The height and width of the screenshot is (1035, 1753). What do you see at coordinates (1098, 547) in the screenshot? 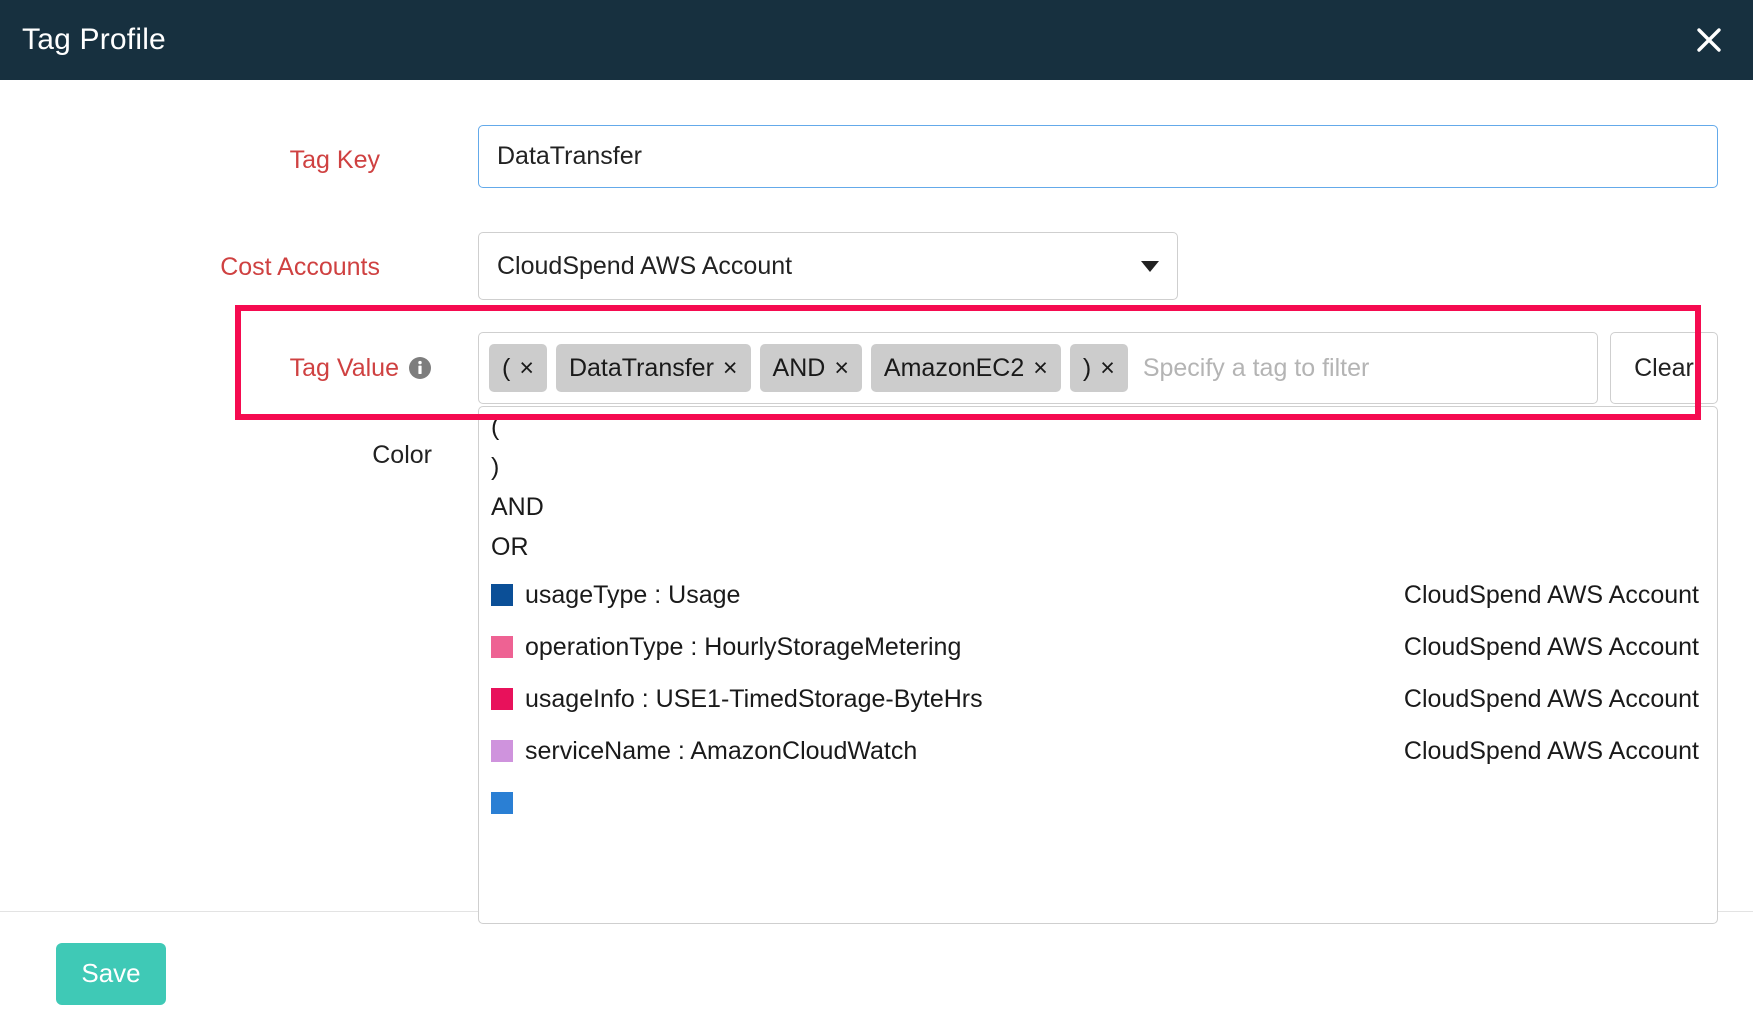
I see `dropdown-operator-item: OR` at bounding box center [1098, 547].